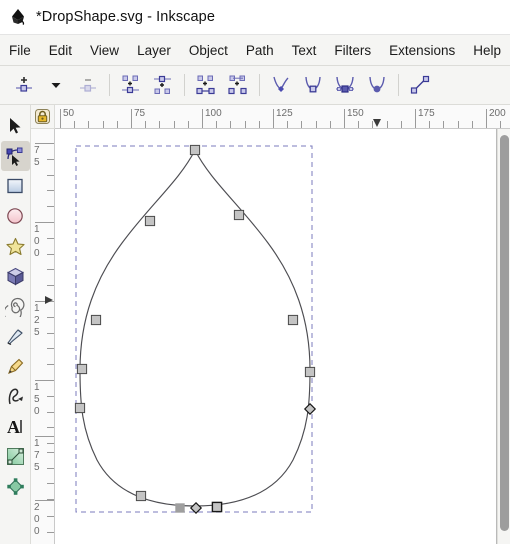  Describe the element at coordinates (345, 85) in the screenshot. I see `node-symmetric-button` at that location.